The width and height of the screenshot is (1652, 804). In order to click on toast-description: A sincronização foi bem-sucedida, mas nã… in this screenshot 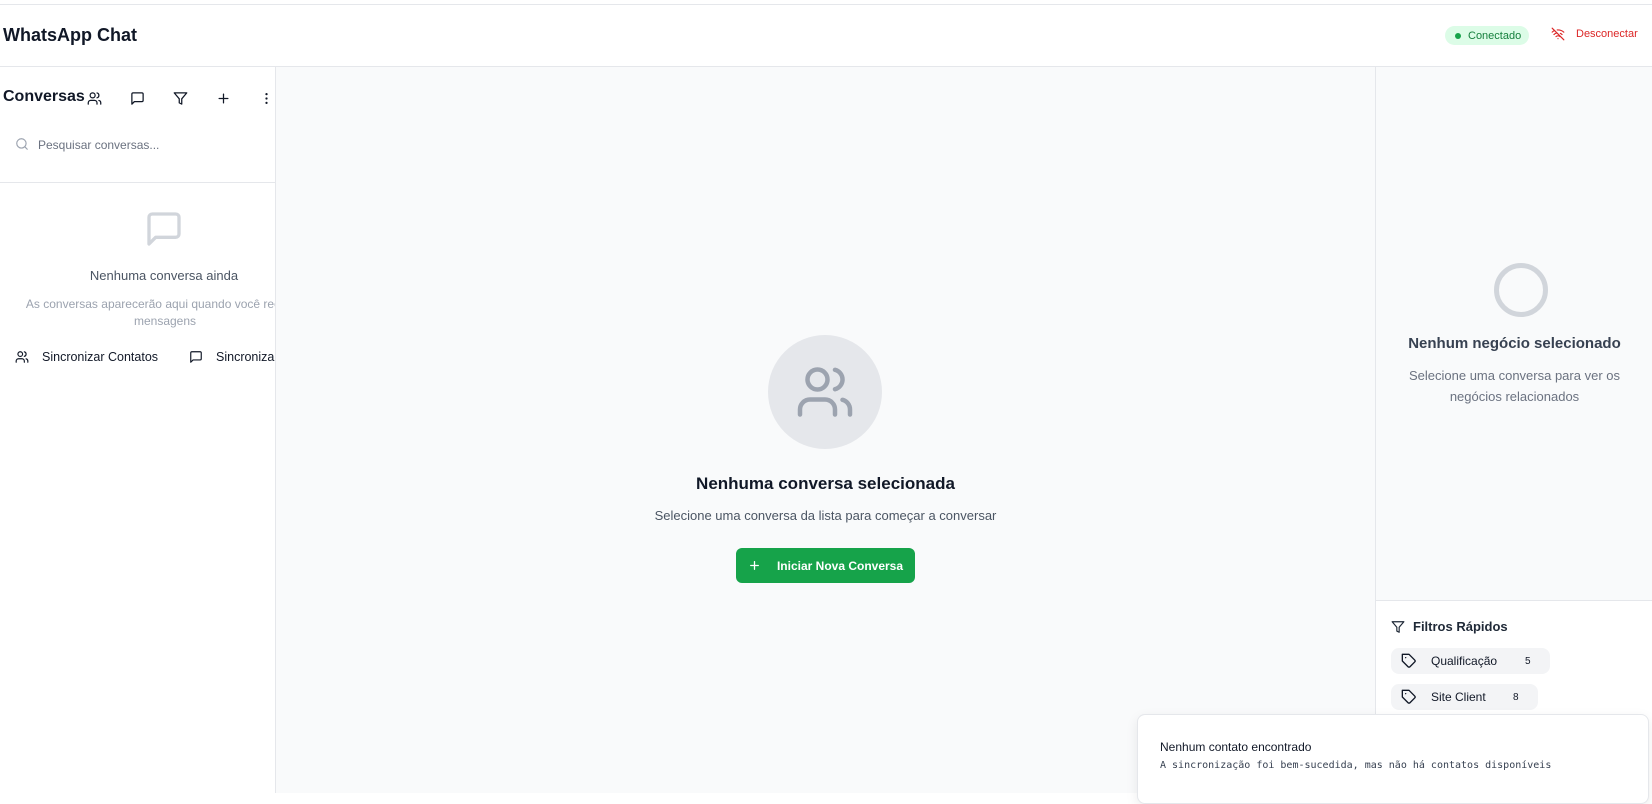, I will do `click(1356, 765)`.